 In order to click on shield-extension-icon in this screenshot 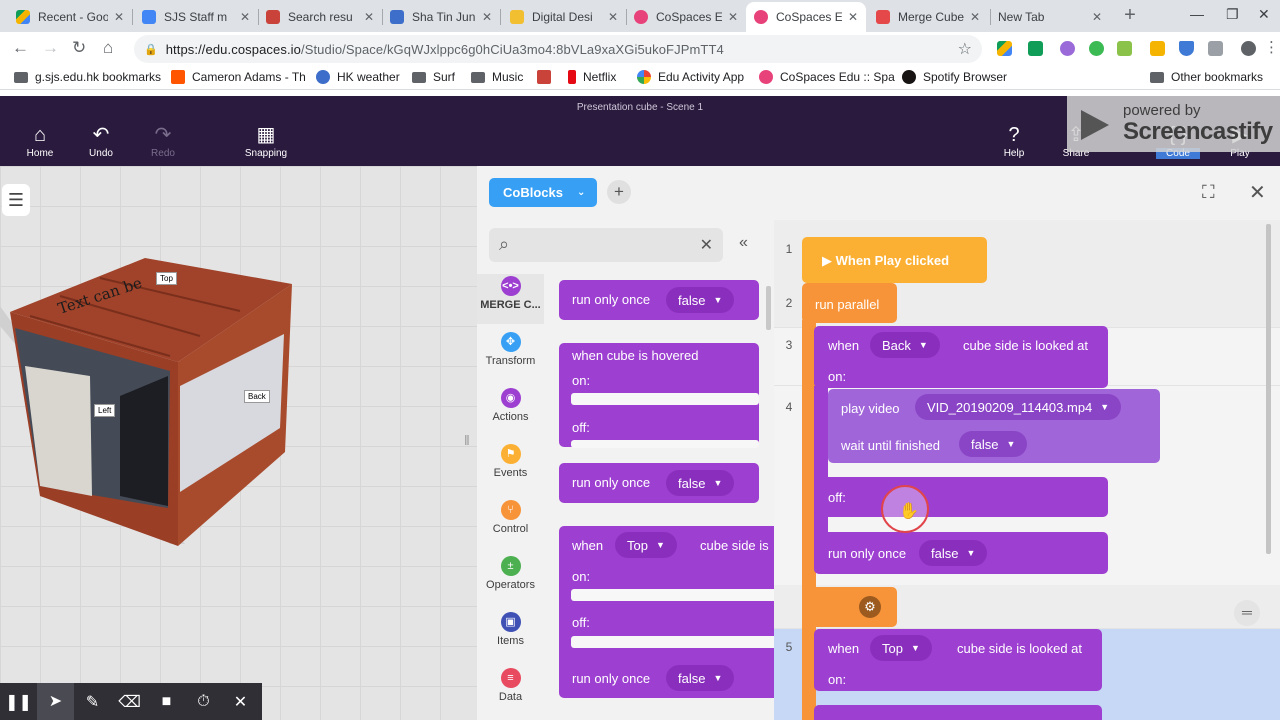, I will do `click(1186, 48)`.